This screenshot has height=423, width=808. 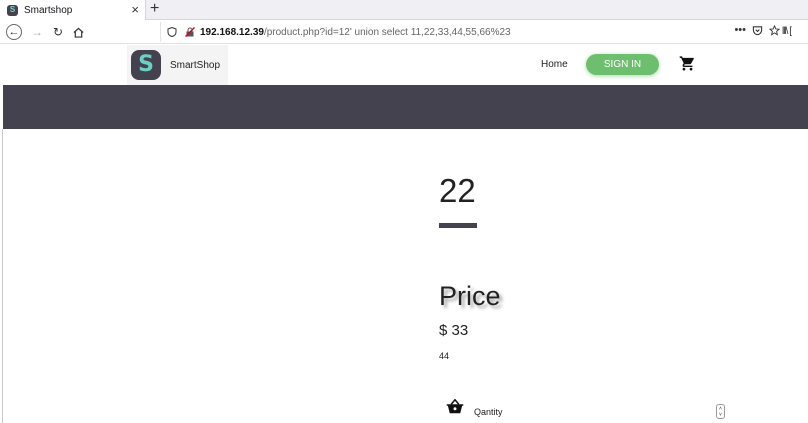 What do you see at coordinates (458, 225) in the screenshot?
I see `title-divider` at bounding box center [458, 225].